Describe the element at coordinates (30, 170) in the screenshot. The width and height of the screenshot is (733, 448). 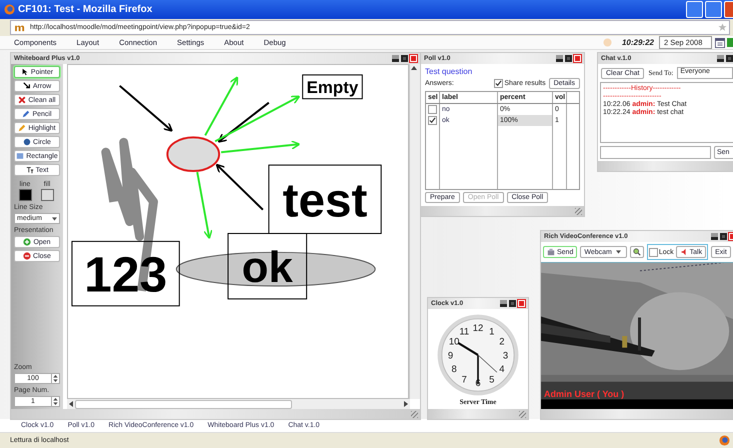
I see `text-icon` at that location.